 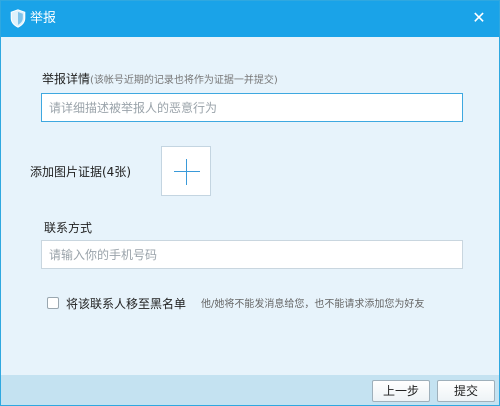 I want to click on close-button: ✕, so click(x=479, y=18).